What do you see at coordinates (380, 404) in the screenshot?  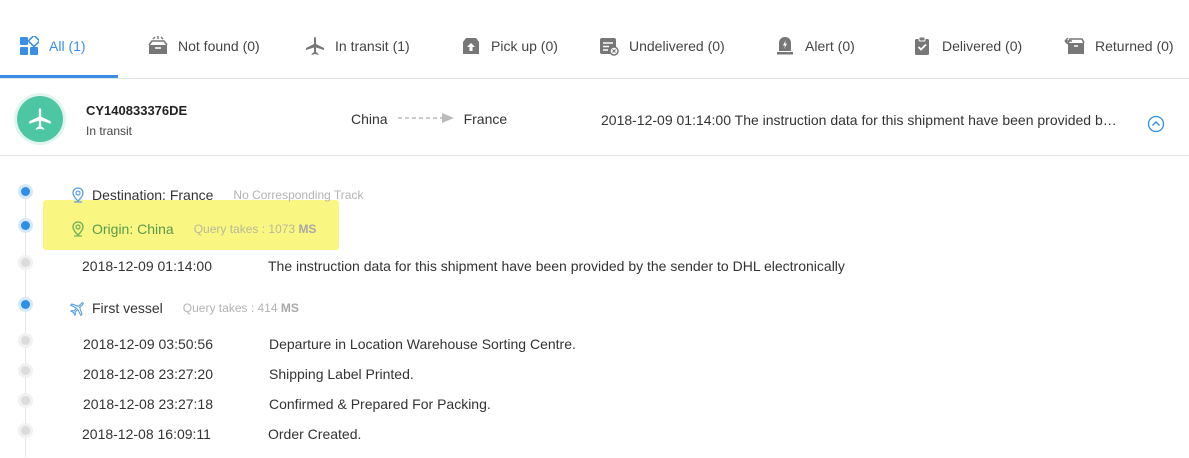 I see `event-description: Confirmed & Prepared For Packing.` at bounding box center [380, 404].